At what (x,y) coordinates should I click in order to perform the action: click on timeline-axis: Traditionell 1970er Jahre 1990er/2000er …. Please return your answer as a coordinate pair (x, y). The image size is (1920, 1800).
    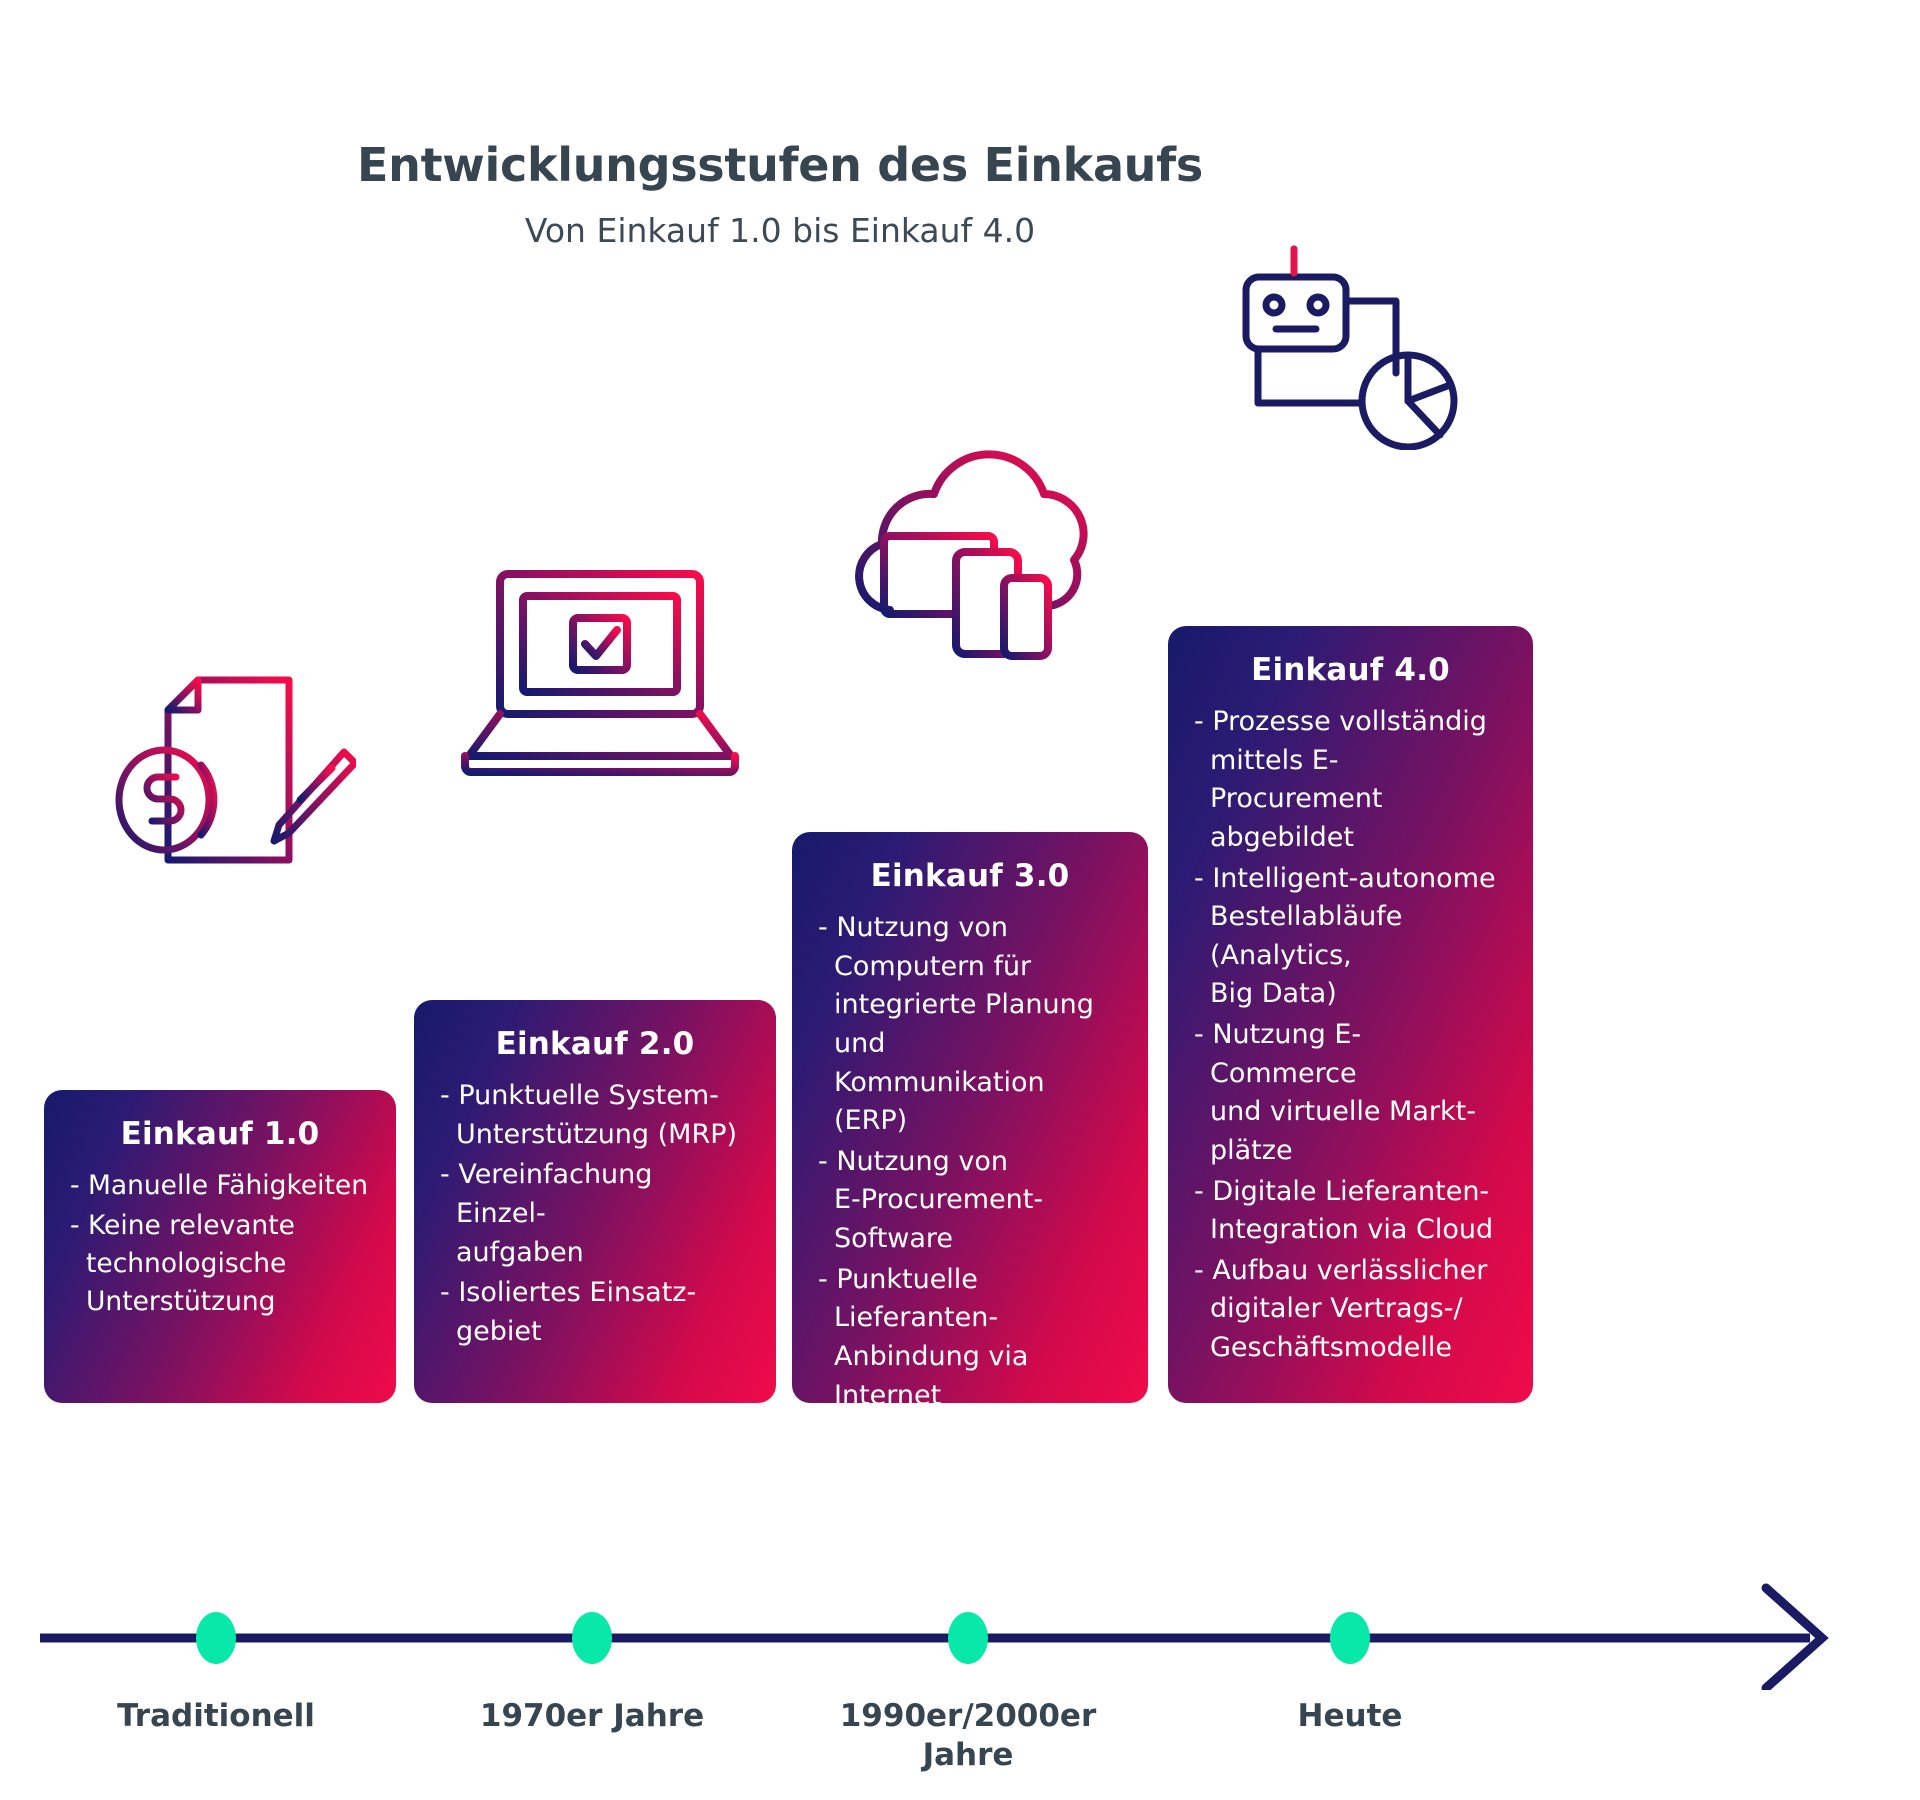
    Looking at the image, I should click on (940, 1671).